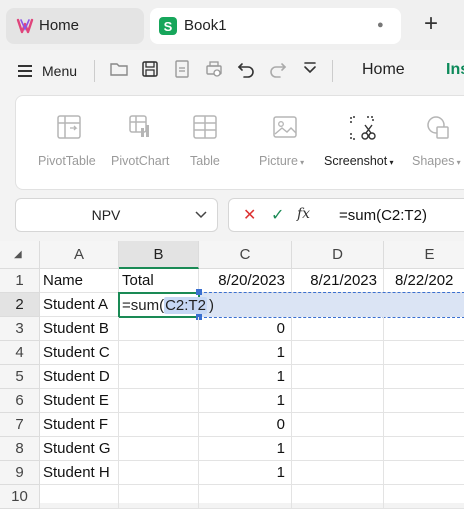 The height and width of the screenshot is (509, 464). Describe the element at coordinates (424, 281) in the screenshot. I see `cell-e1: 8/22/202` at that location.